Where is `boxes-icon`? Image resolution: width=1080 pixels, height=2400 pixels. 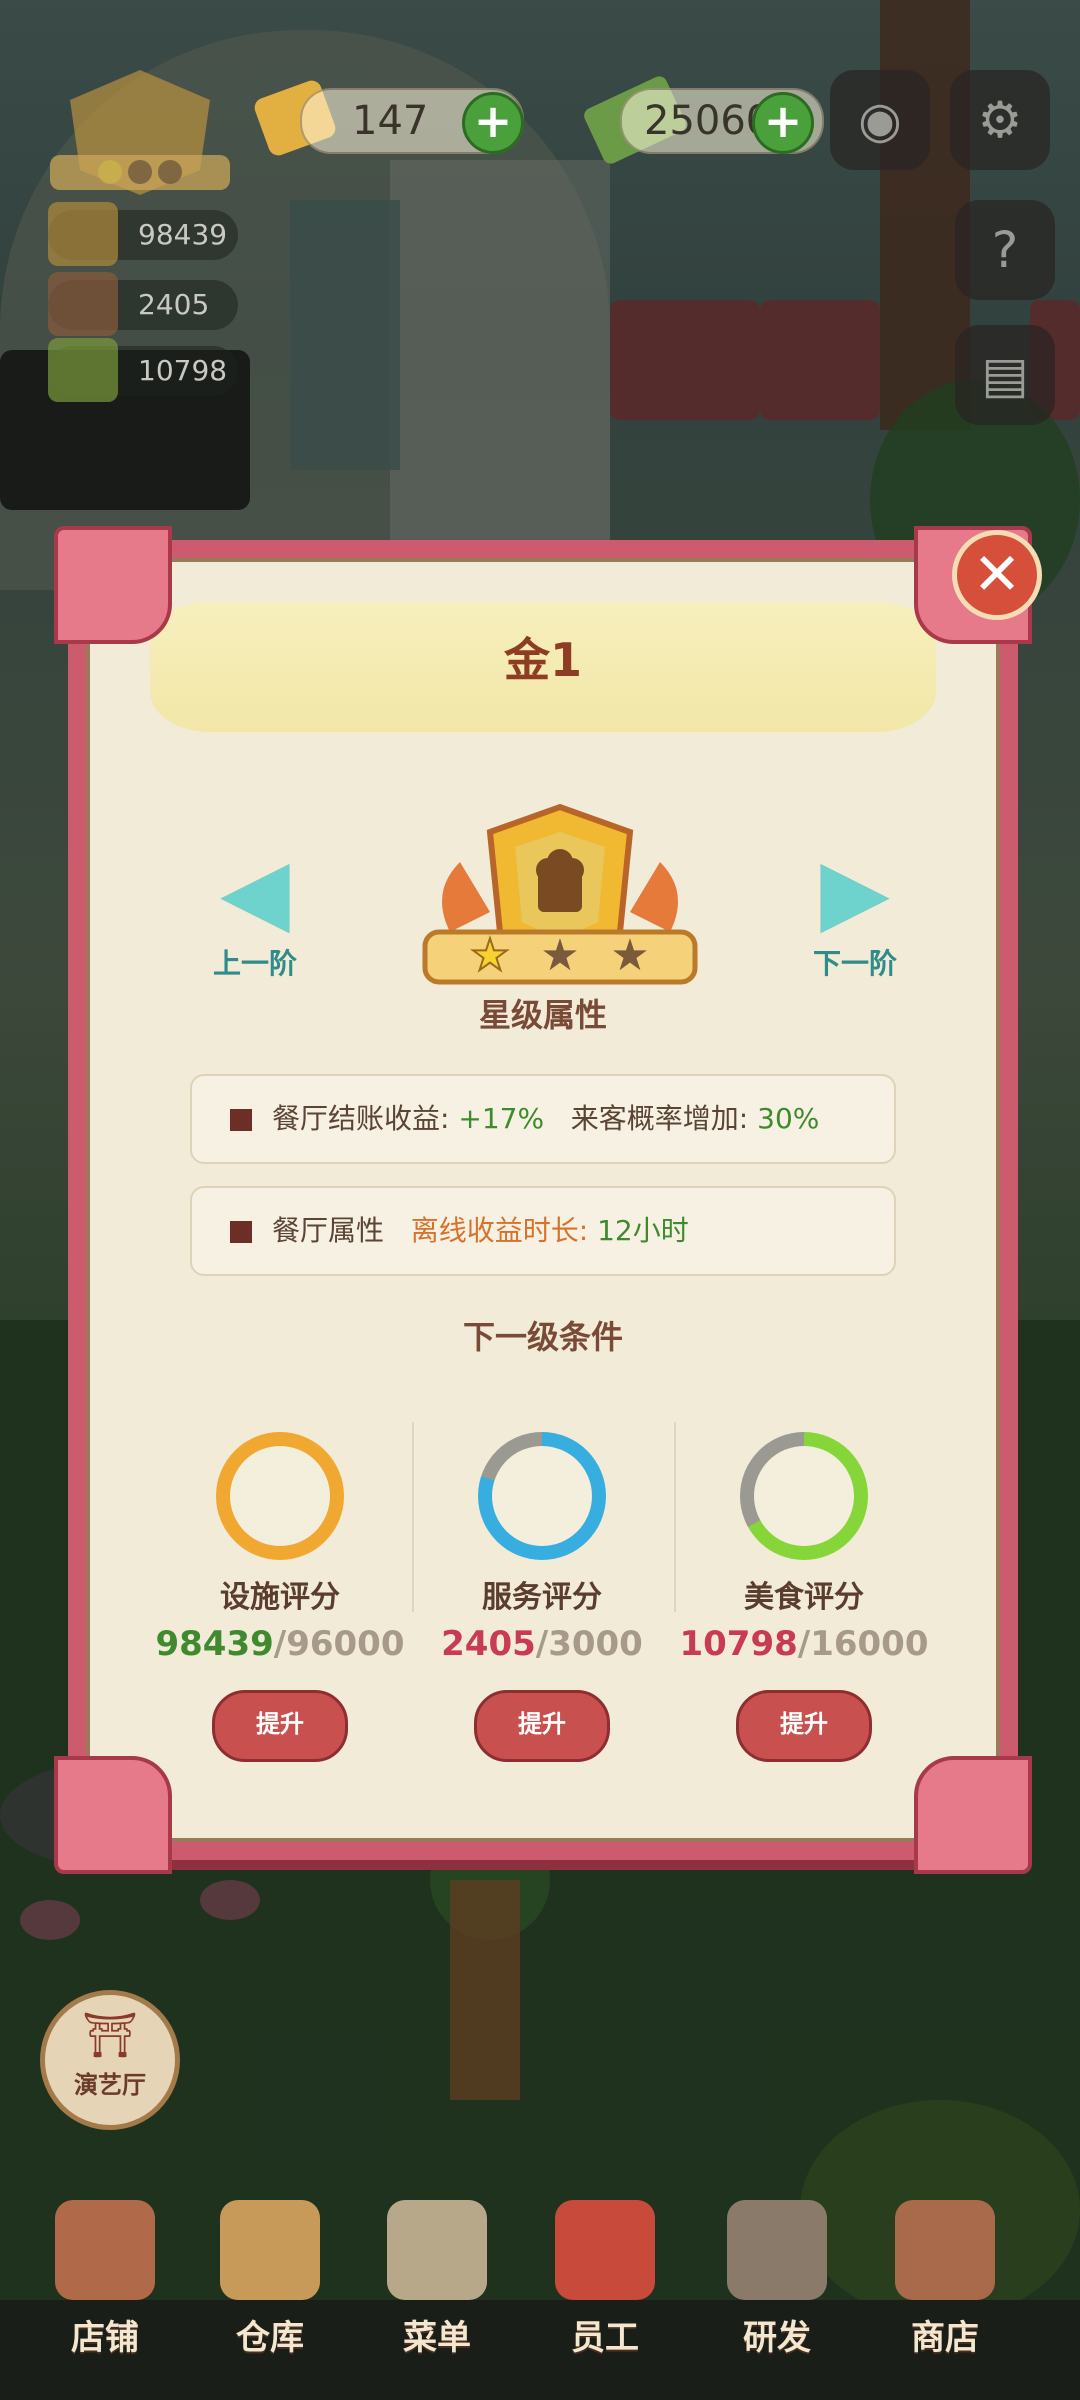 boxes-icon is located at coordinates (270, 2250).